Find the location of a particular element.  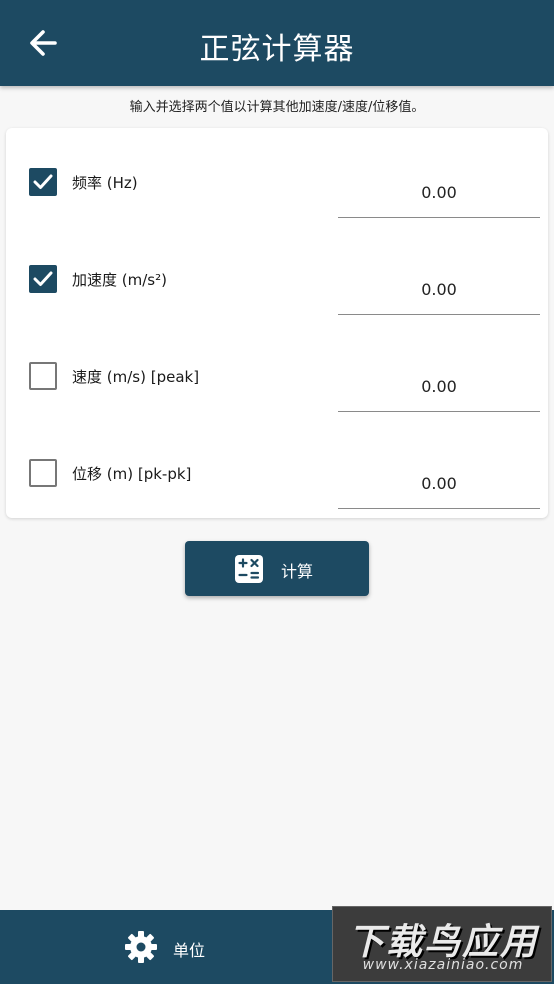

calculate-label: 计算 is located at coordinates (297, 571).